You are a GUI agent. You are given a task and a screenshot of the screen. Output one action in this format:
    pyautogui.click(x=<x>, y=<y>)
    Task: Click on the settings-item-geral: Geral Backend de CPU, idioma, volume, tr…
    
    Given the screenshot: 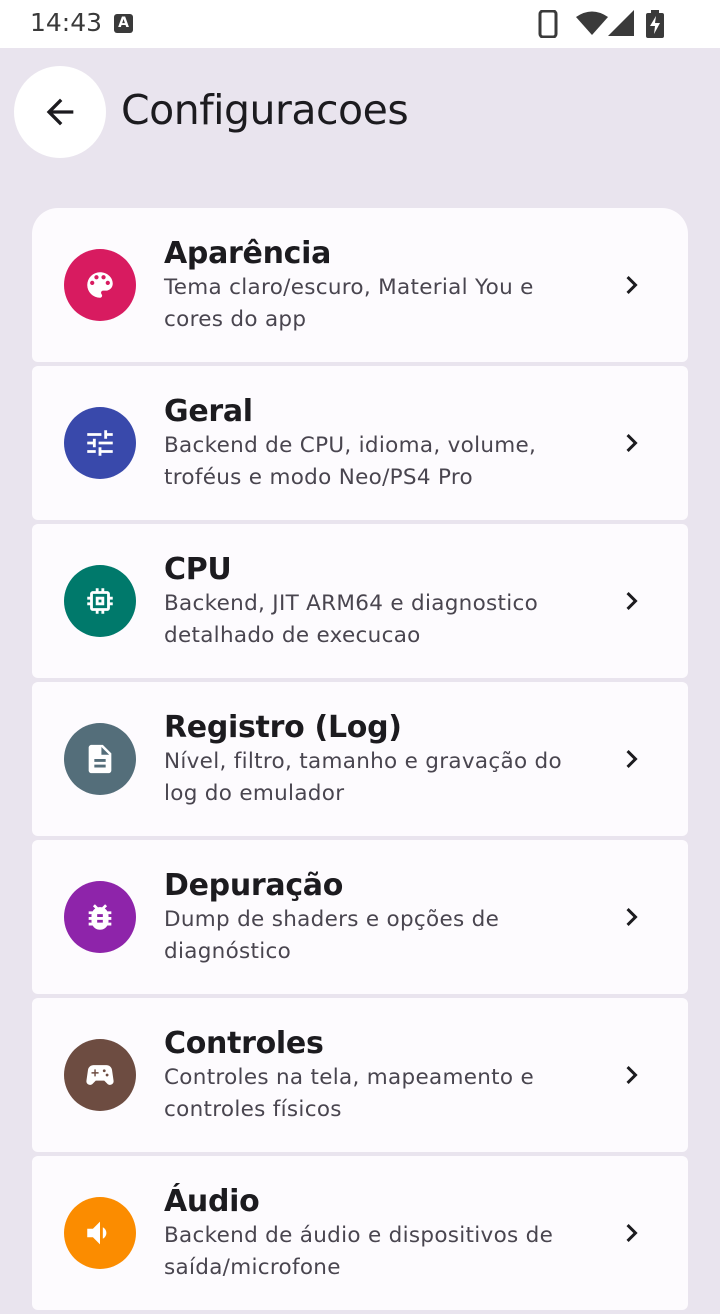 What is the action you would take?
    pyautogui.click(x=360, y=443)
    